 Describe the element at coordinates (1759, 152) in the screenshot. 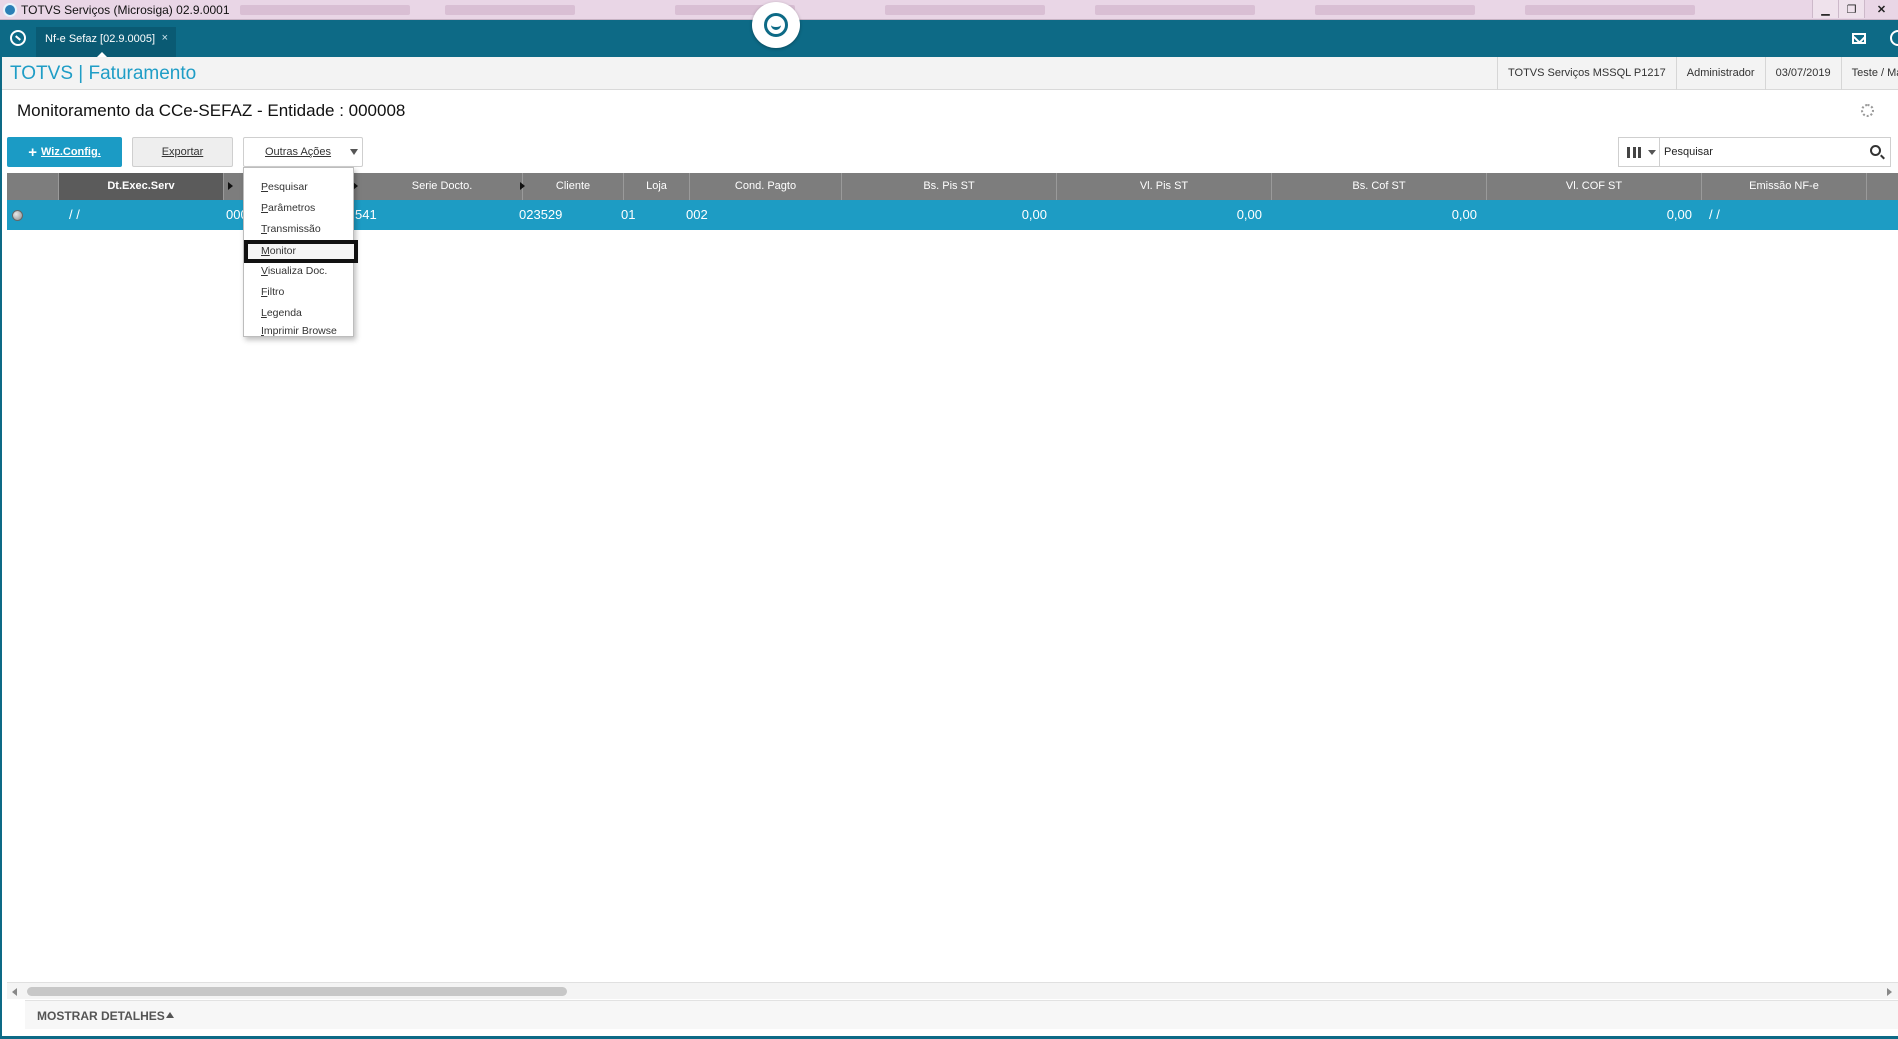

I see `search-input` at that location.